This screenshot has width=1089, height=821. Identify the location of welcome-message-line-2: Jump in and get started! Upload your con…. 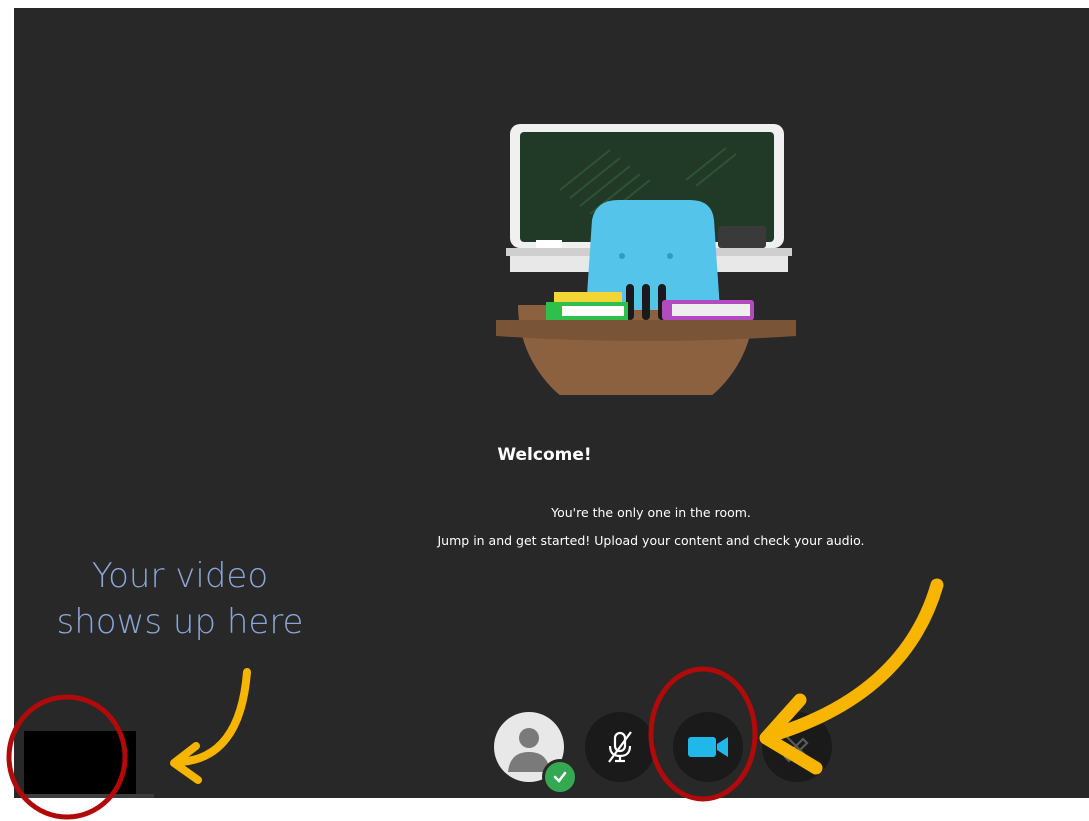
(651, 540).